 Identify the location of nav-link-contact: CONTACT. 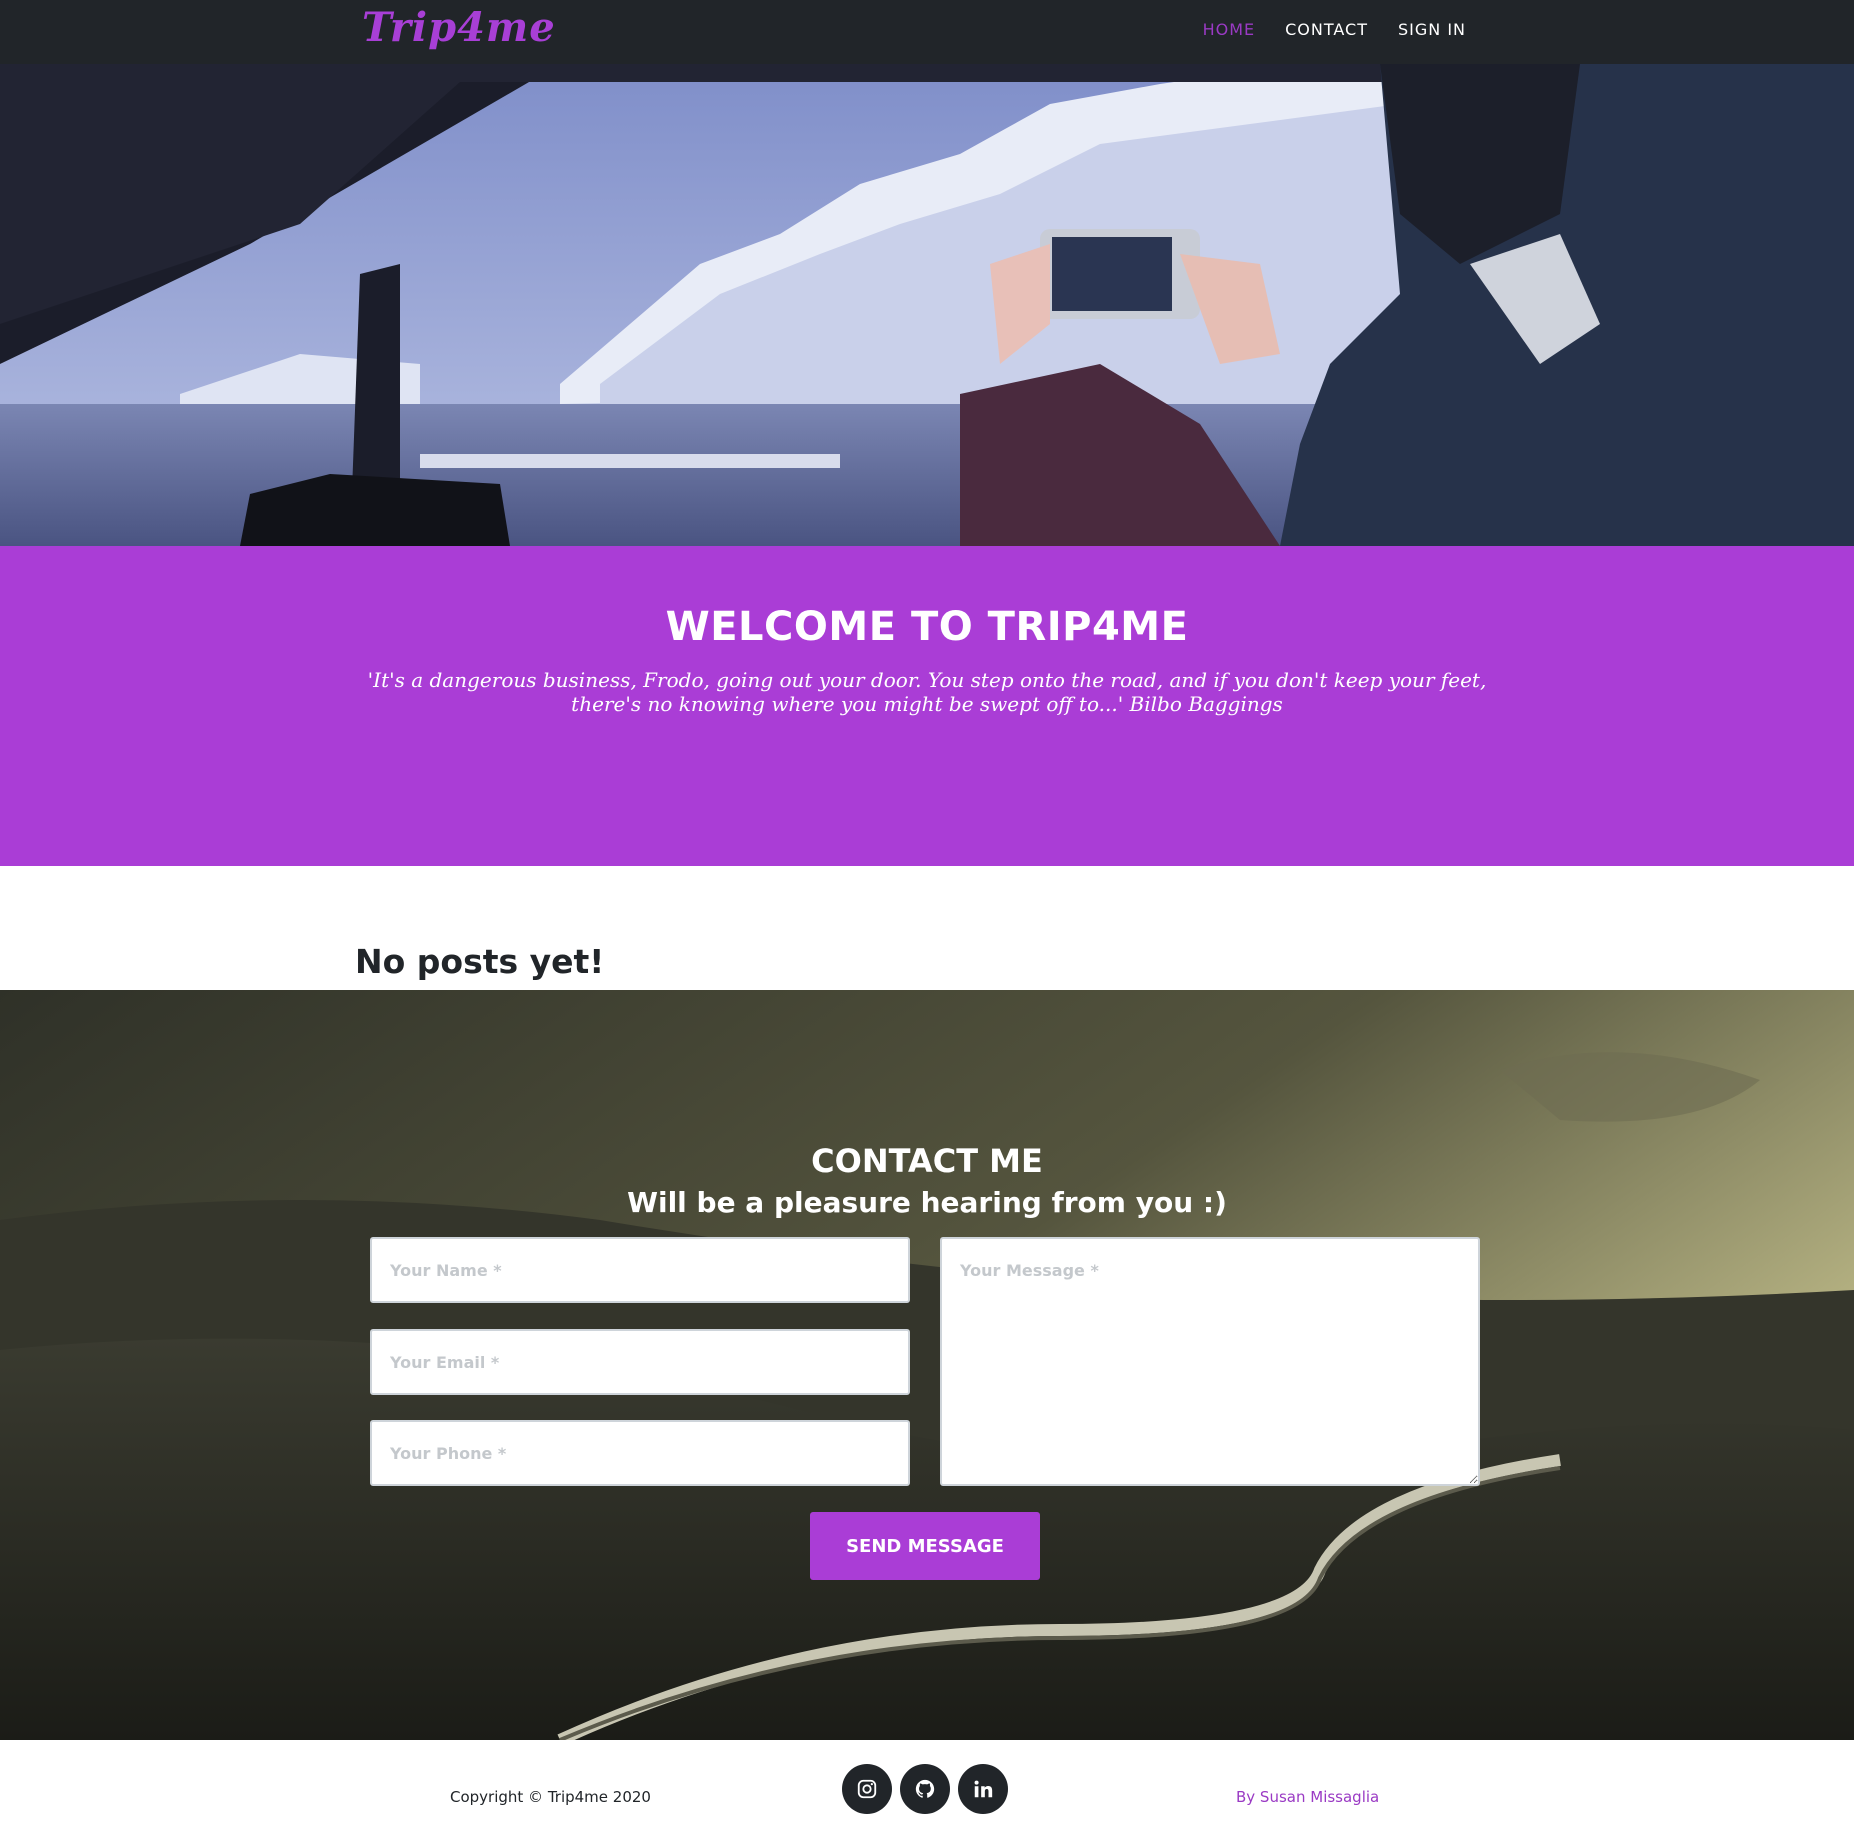
(1326, 29).